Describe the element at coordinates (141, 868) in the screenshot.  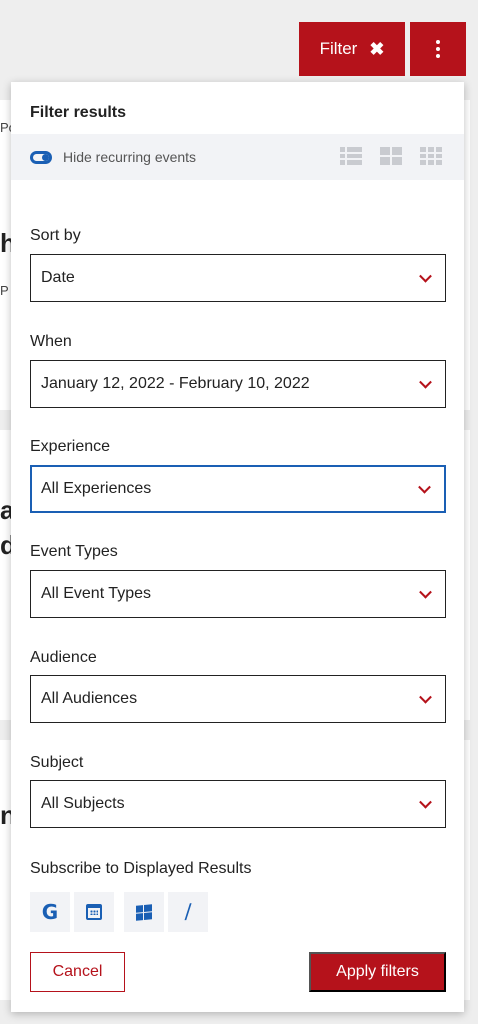
I see `subscribe-label: Subscribe to Displayed Results` at that location.